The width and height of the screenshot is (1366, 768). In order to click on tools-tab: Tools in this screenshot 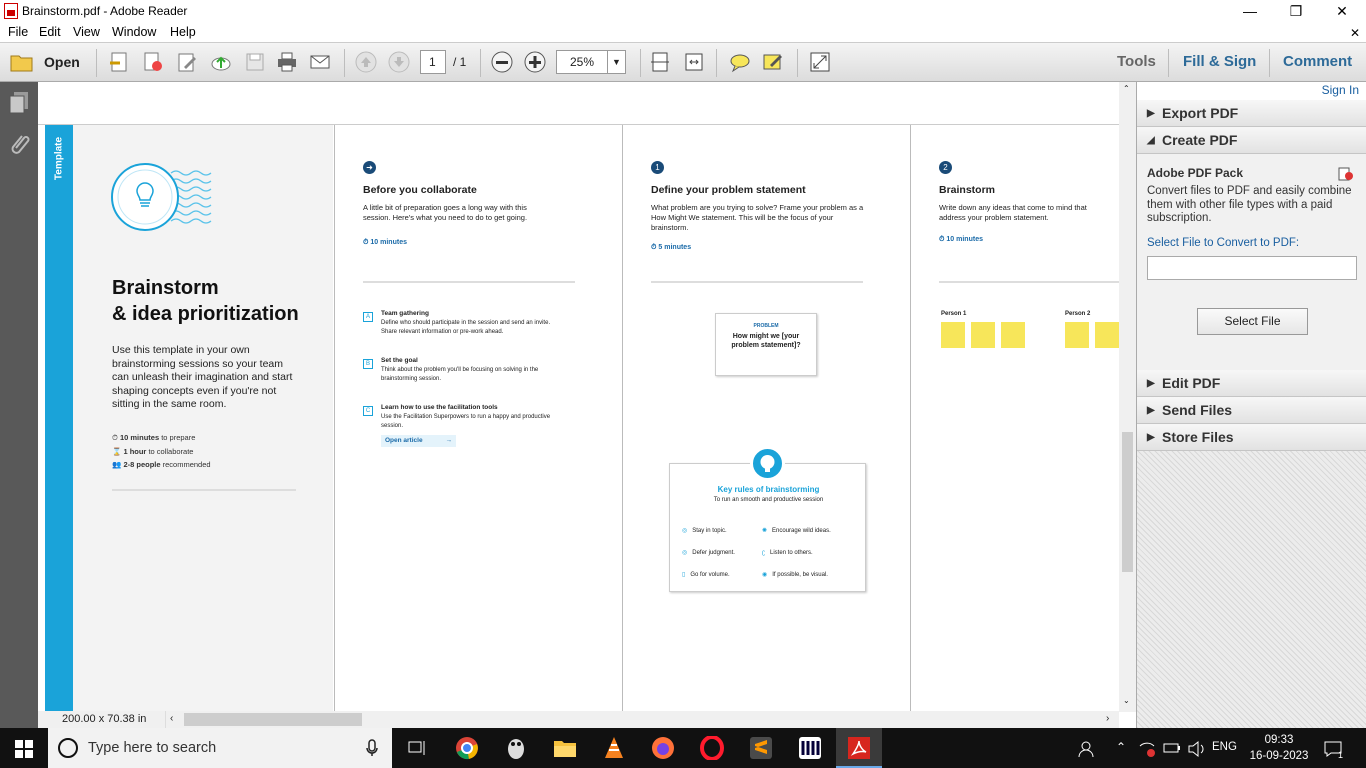, I will do `click(1136, 61)`.